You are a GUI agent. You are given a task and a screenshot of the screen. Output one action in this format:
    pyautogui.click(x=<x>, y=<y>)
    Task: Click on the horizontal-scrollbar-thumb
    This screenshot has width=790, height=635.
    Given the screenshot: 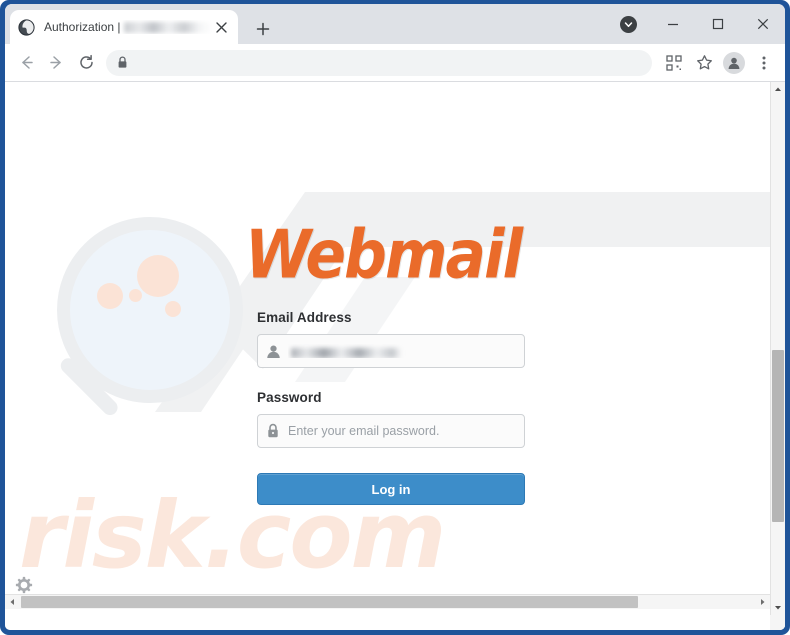 What is the action you would take?
    pyautogui.click(x=329, y=602)
    